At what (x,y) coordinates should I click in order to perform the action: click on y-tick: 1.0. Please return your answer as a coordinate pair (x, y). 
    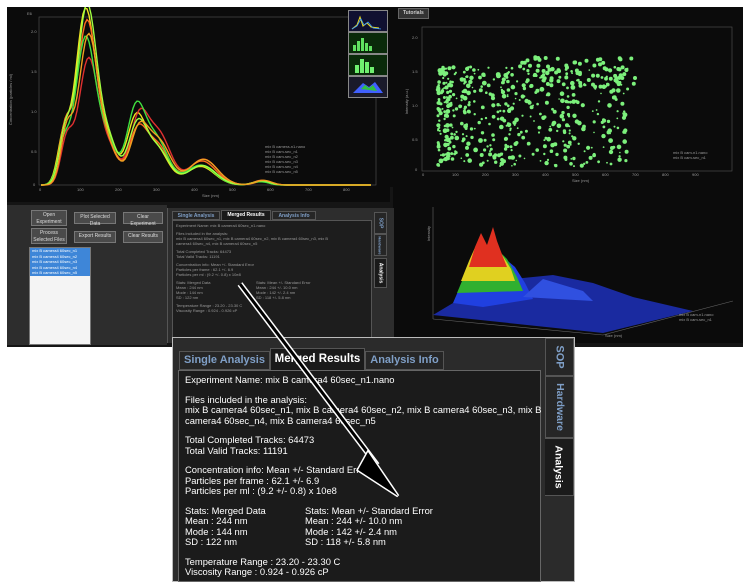
    Looking at the image, I should click on (34, 111).